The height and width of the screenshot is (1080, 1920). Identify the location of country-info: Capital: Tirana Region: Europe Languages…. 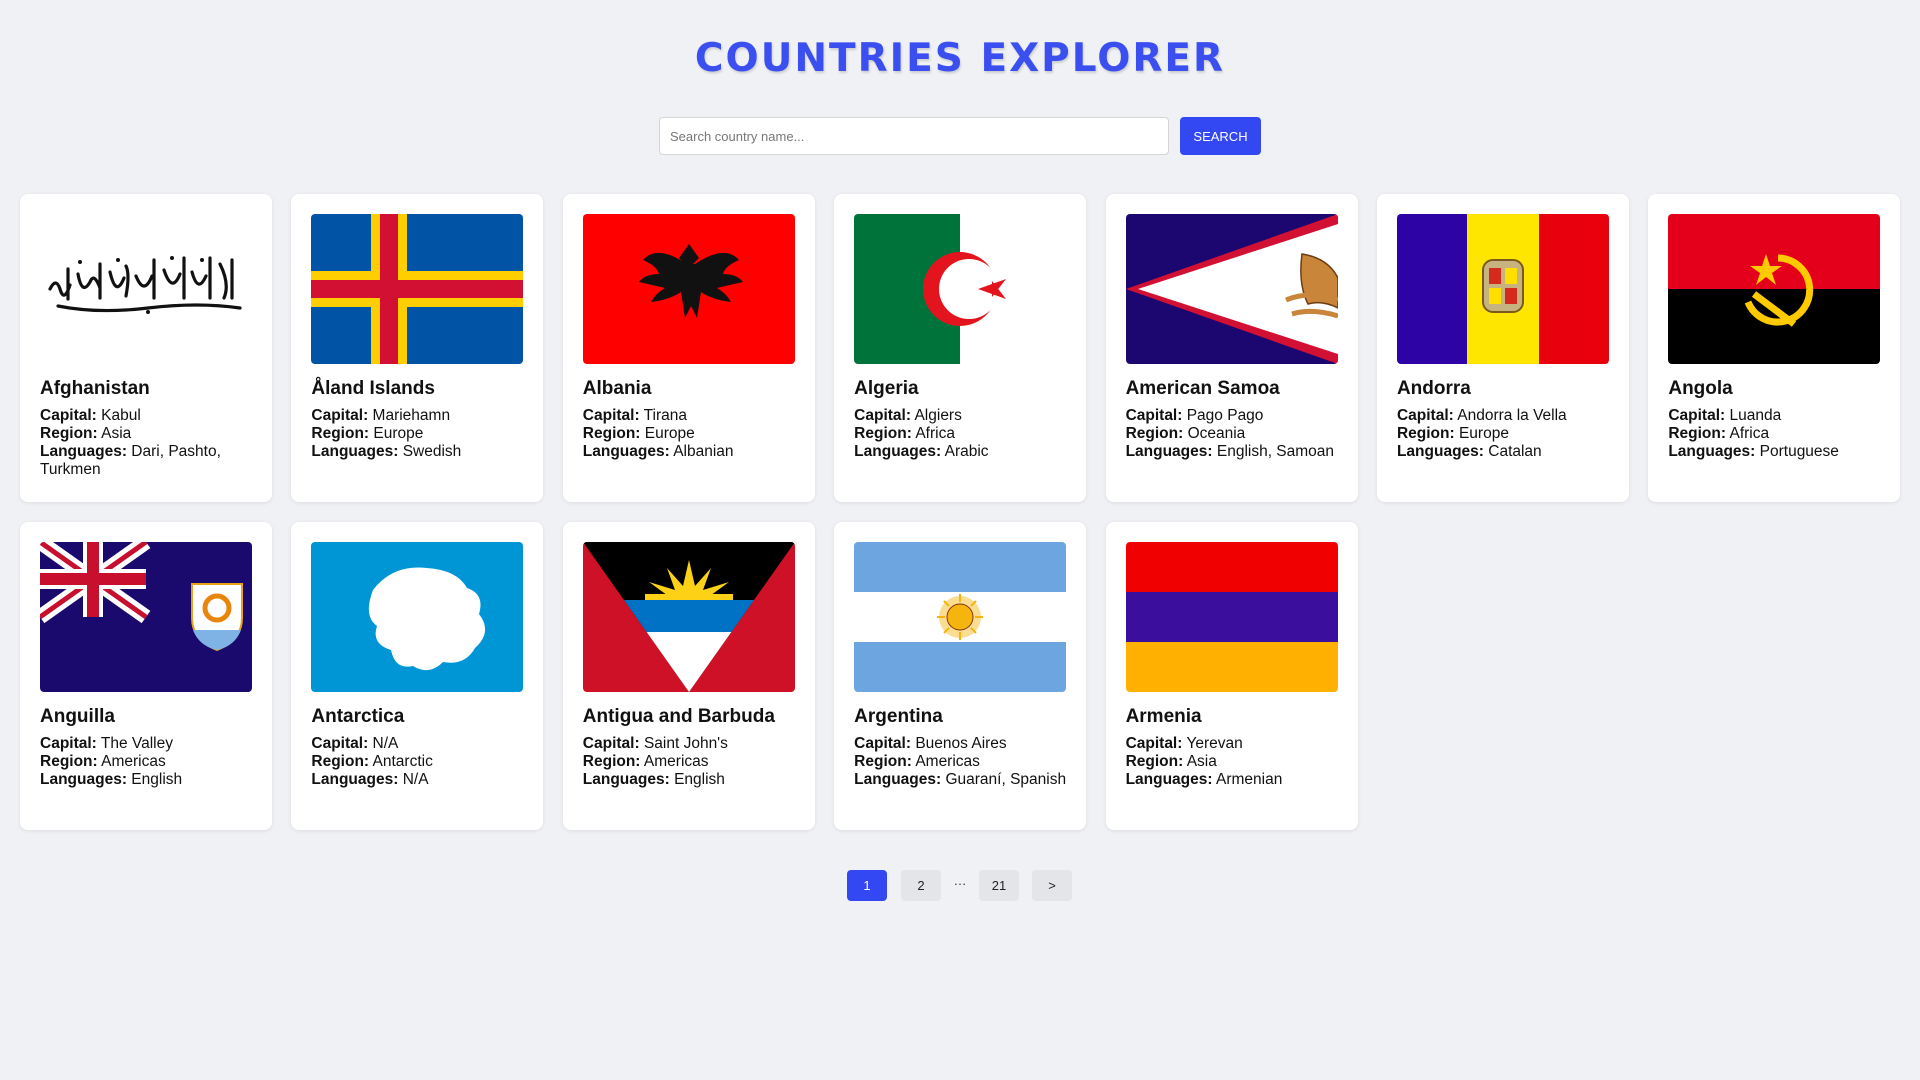
(689, 434).